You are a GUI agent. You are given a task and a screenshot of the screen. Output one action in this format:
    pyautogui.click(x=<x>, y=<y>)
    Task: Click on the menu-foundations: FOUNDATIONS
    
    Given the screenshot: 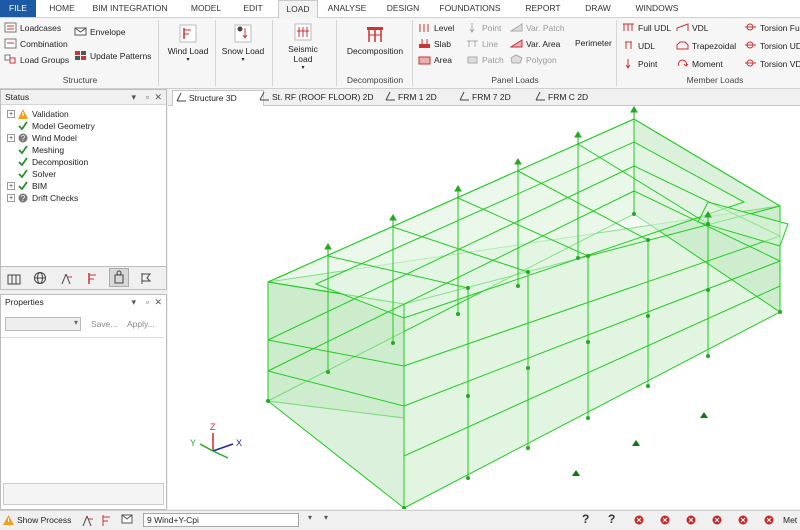 What is the action you would take?
    pyautogui.click(x=470, y=8)
    